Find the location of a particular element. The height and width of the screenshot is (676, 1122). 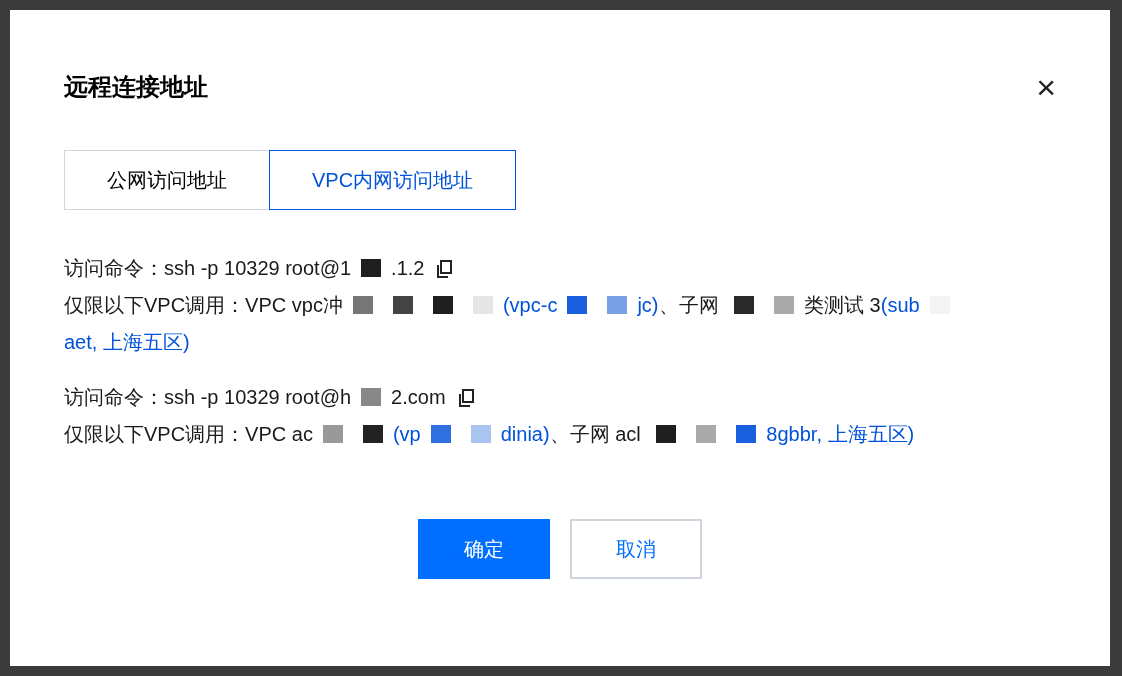

close-button: × is located at coordinates (1046, 87).